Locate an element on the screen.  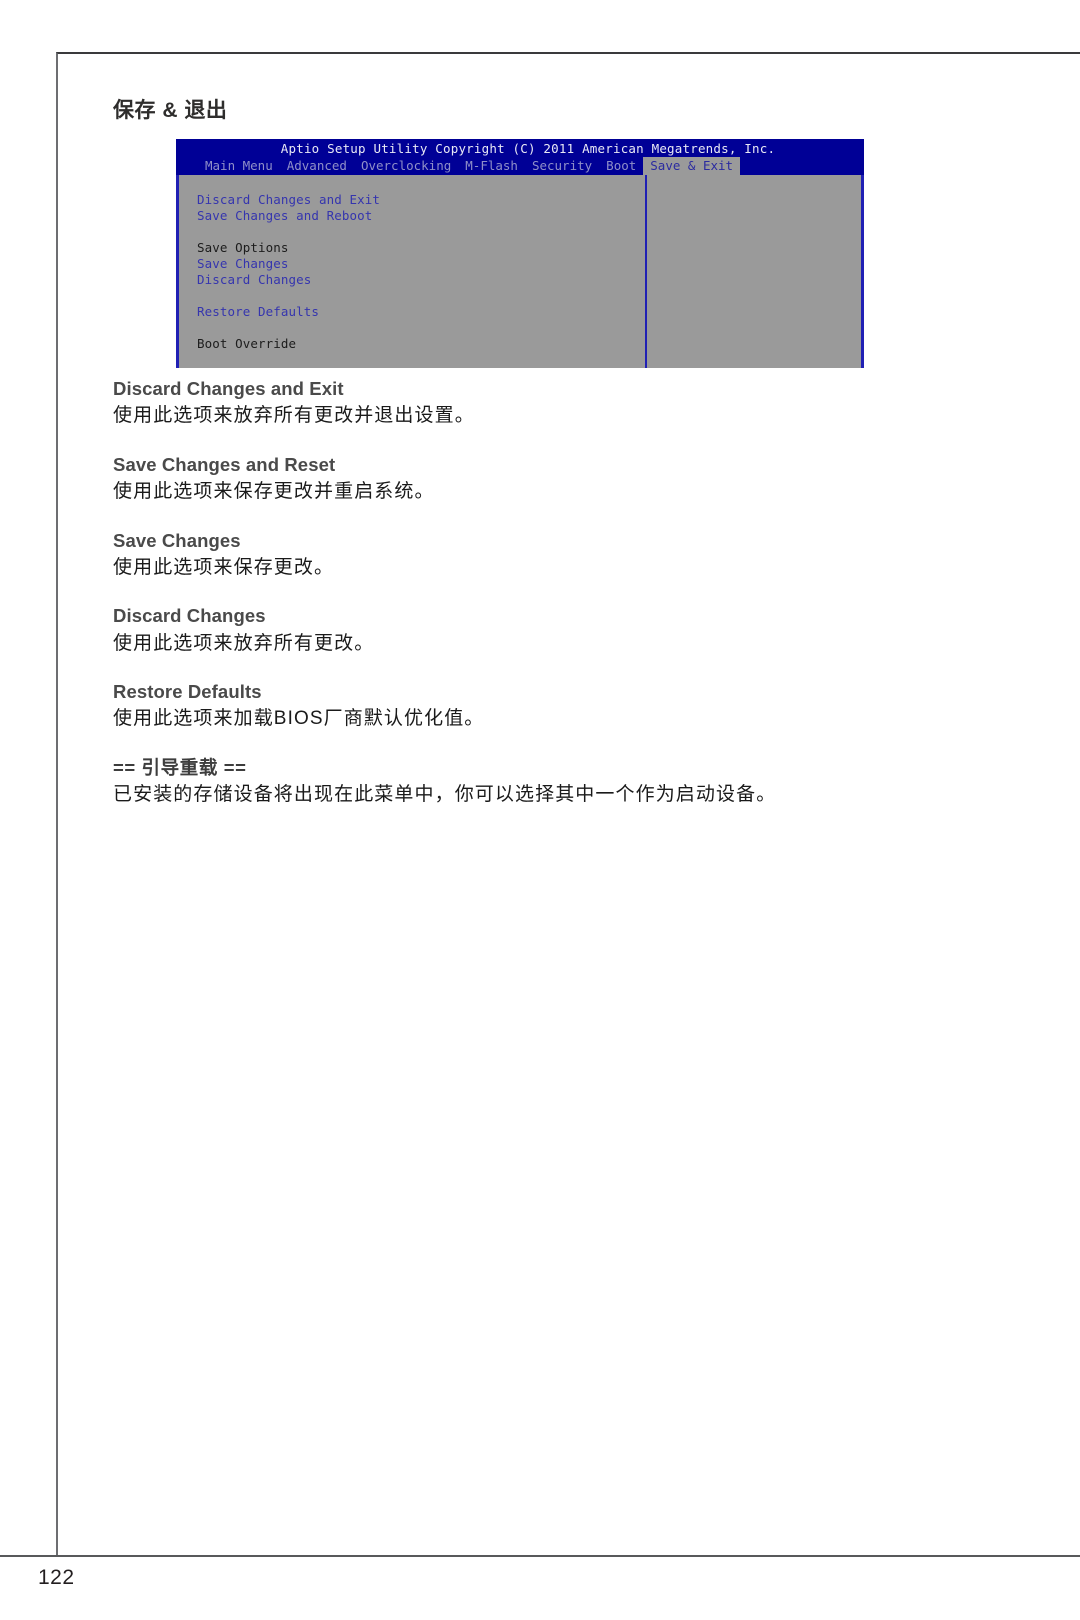
description-title: Discard Changes is located at coordinates (189, 616).